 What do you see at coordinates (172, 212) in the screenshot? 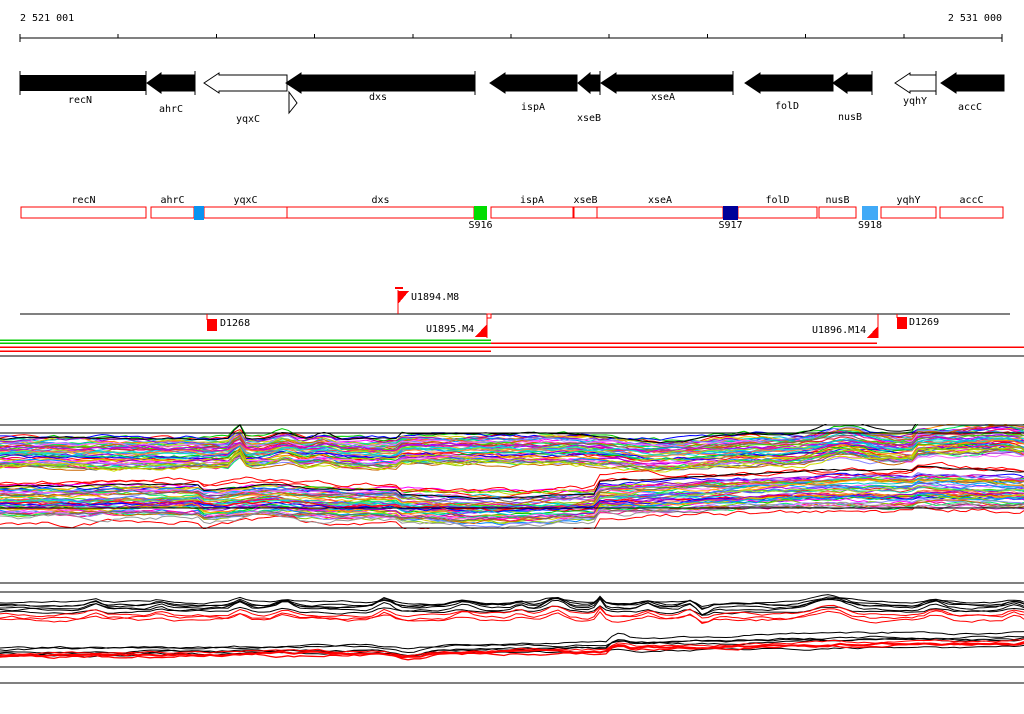
I see `gene-box-ahrC` at bounding box center [172, 212].